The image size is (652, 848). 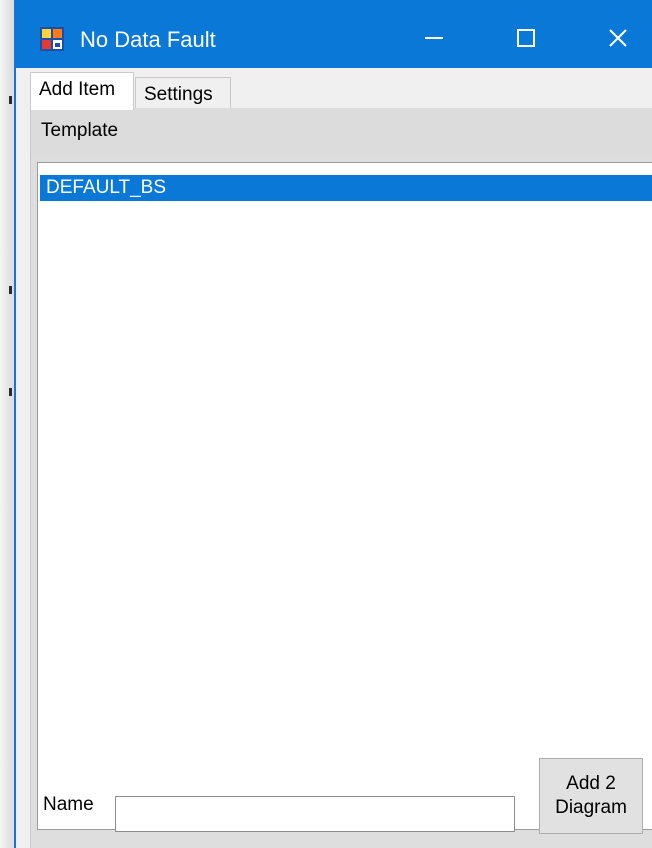 What do you see at coordinates (341, 133) in the screenshot?
I see `template-header` at bounding box center [341, 133].